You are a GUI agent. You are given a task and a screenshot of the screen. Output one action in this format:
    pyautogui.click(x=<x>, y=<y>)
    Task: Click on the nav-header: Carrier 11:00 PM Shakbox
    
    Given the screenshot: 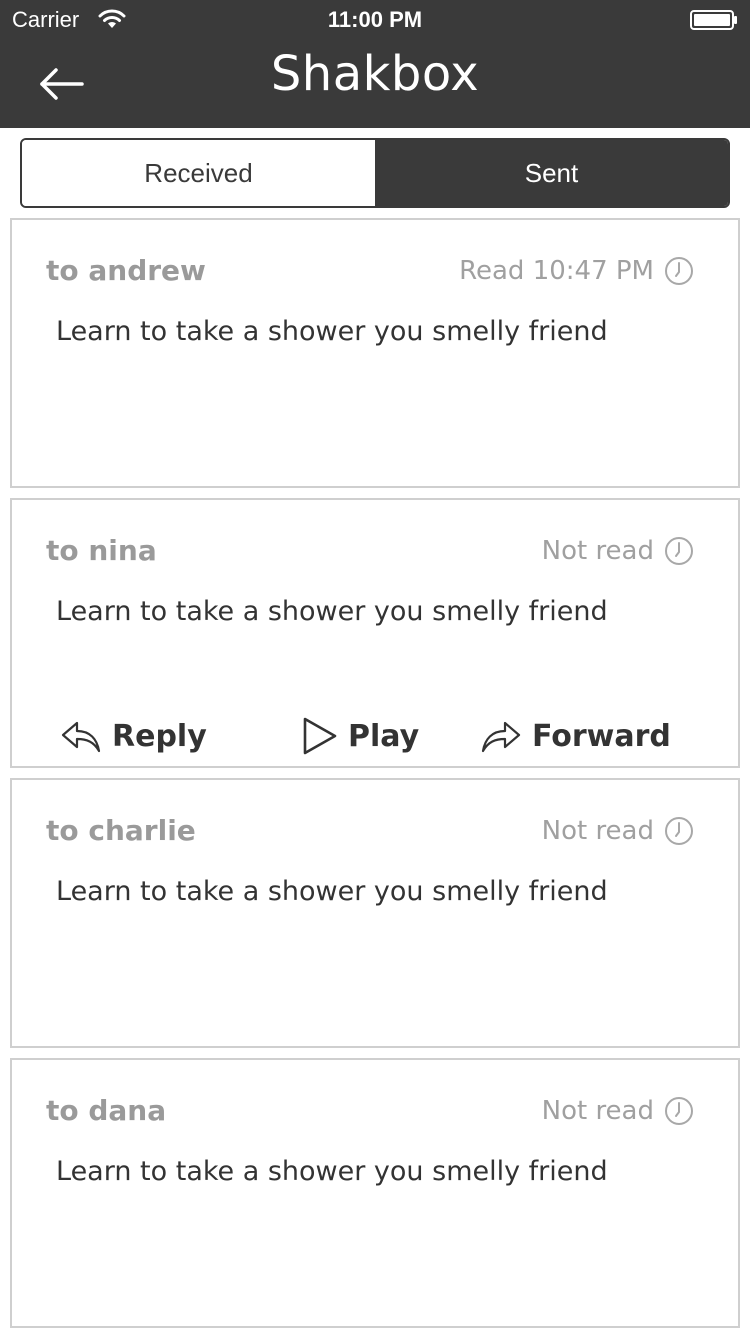 What is the action you would take?
    pyautogui.click(x=375, y=64)
    